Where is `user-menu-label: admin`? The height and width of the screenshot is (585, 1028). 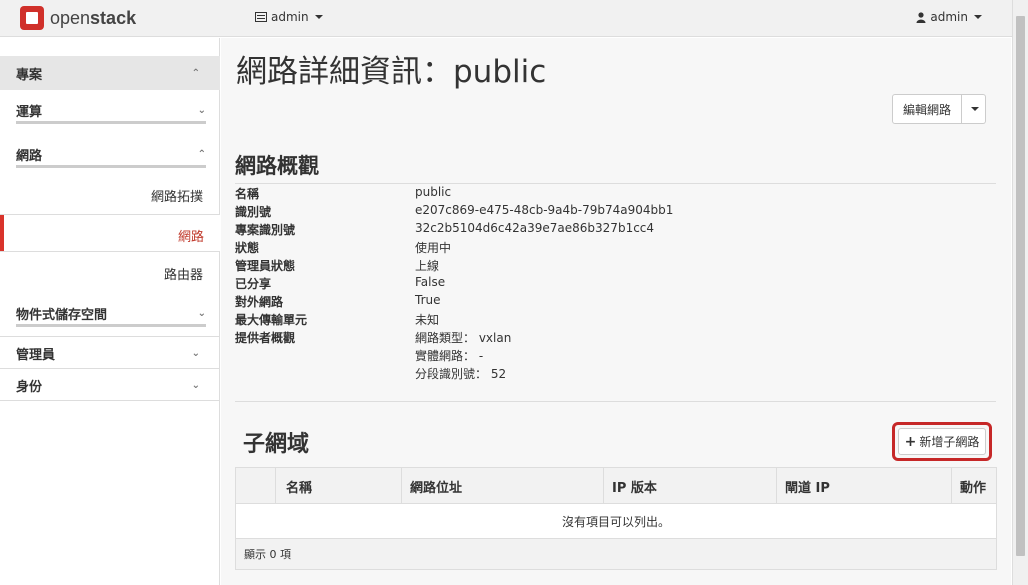
user-menu-label: admin is located at coordinates (949, 17).